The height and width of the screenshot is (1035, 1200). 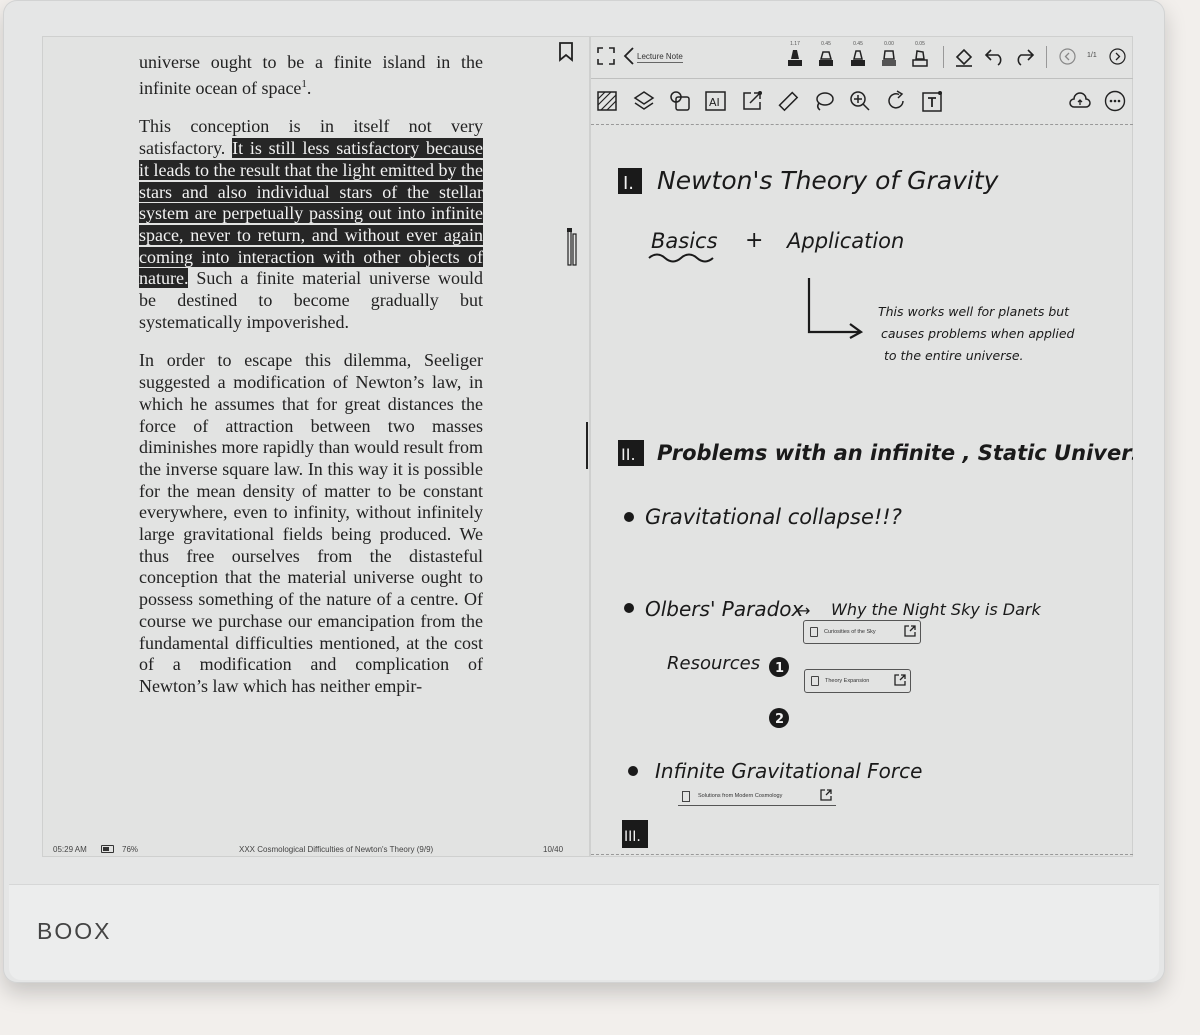 I want to click on bullet-infinite-force: Infinite Gravitational Force, so click(x=788, y=771).